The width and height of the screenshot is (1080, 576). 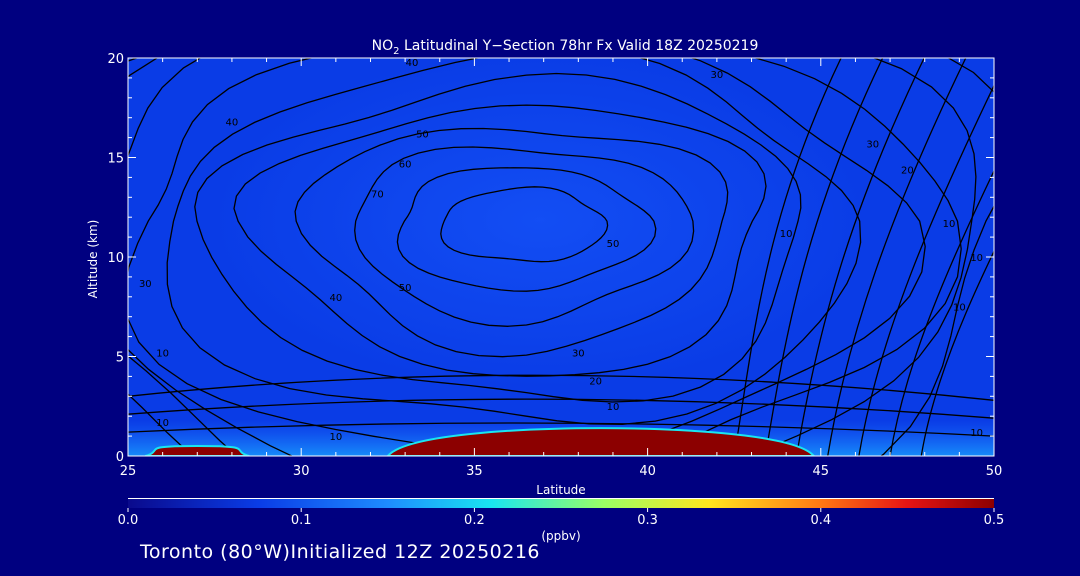 I want to click on colorbar-tick-label: 0.3, so click(x=647, y=520).